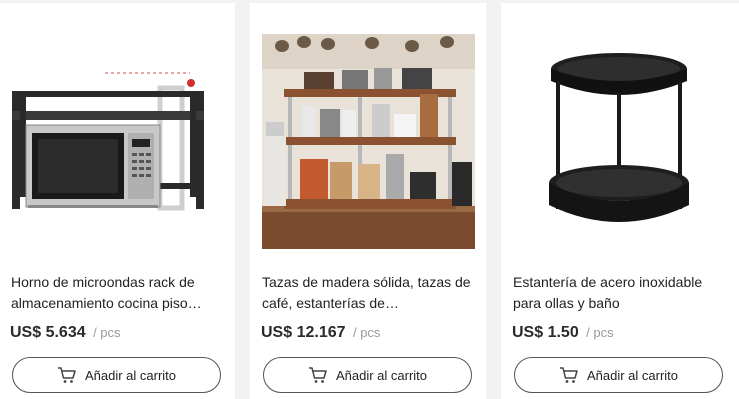 The height and width of the screenshot is (399, 739). I want to click on price-row: US$ 5.634 / pcs, so click(65, 333).